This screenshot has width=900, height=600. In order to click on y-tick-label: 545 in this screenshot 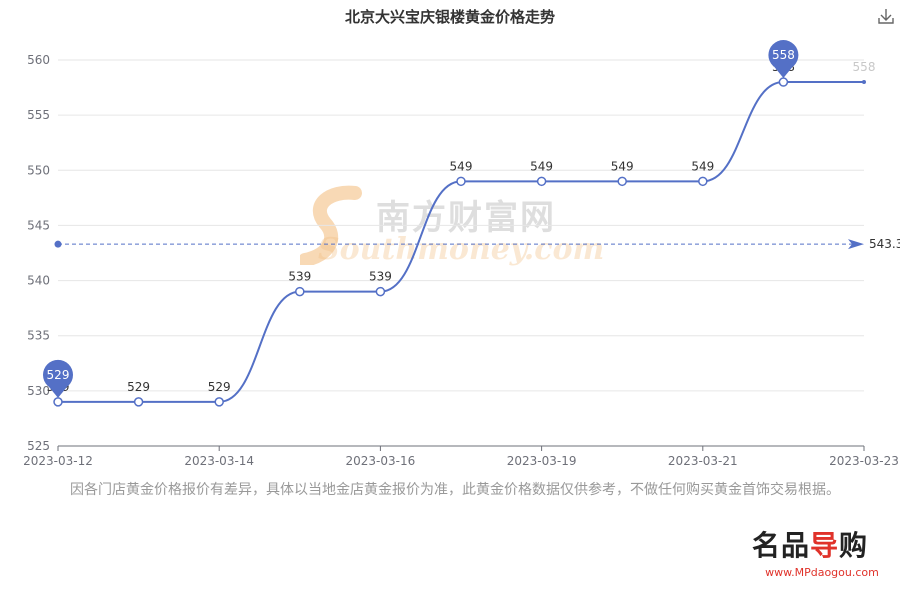, I will do `click(38, 225)`.